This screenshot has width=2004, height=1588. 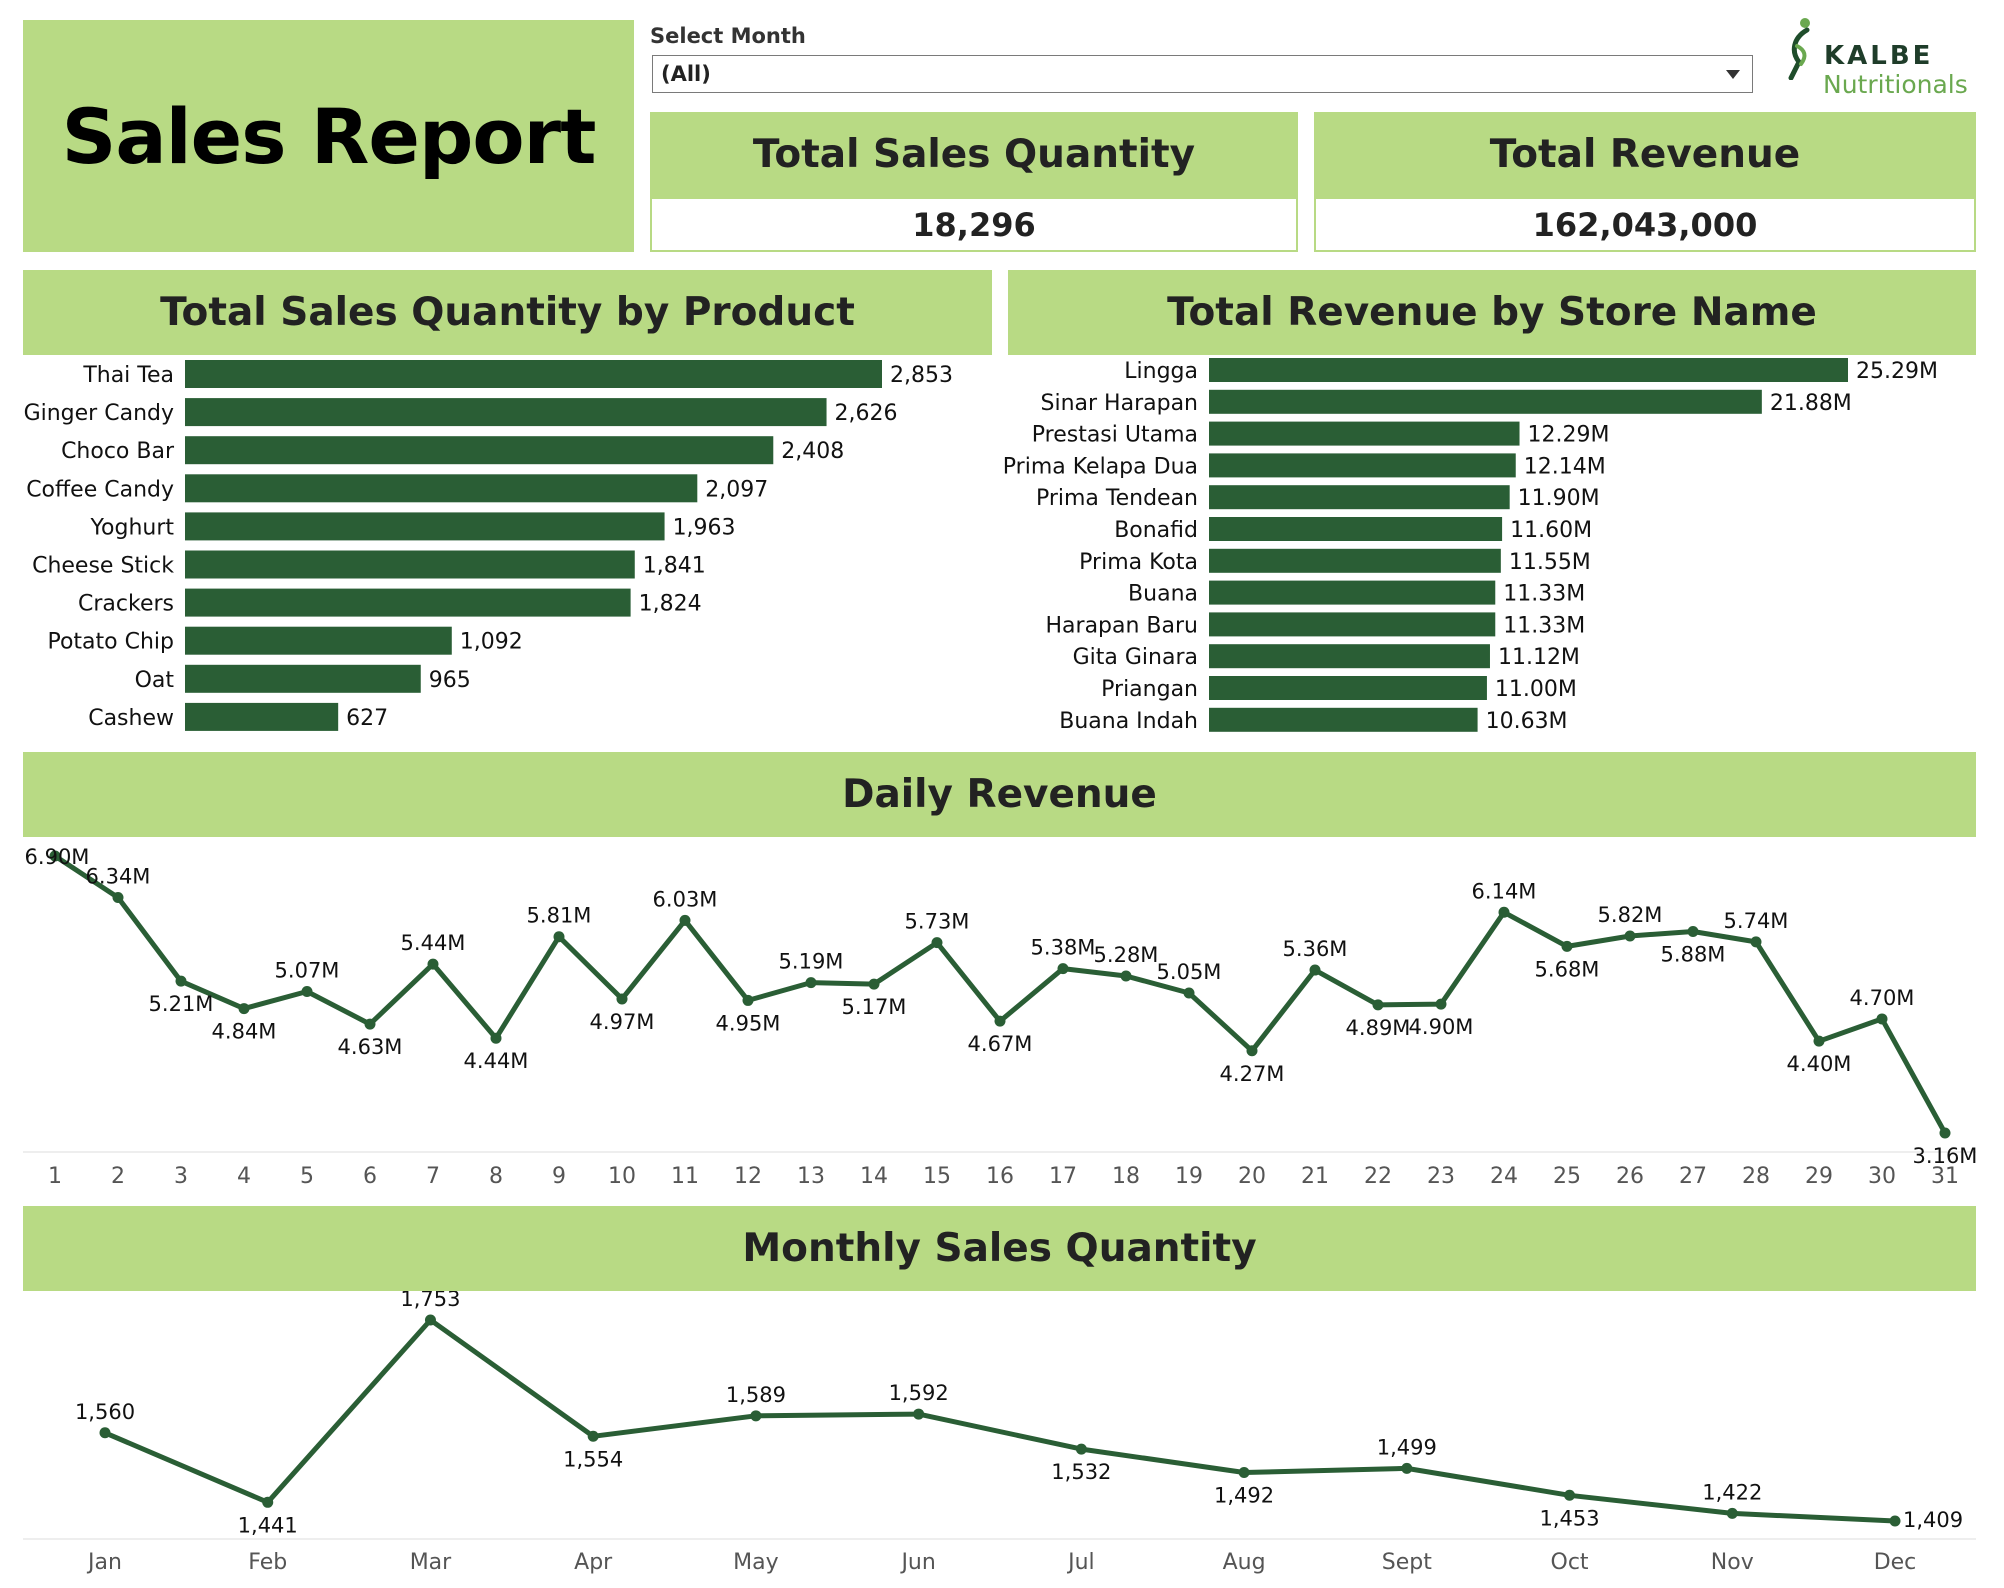 What do you see at coordinates (1100, 466) in the screenshot?
I see `bar-category-label: Prima Kelapa Dua` at bounding box center [1100, 466].